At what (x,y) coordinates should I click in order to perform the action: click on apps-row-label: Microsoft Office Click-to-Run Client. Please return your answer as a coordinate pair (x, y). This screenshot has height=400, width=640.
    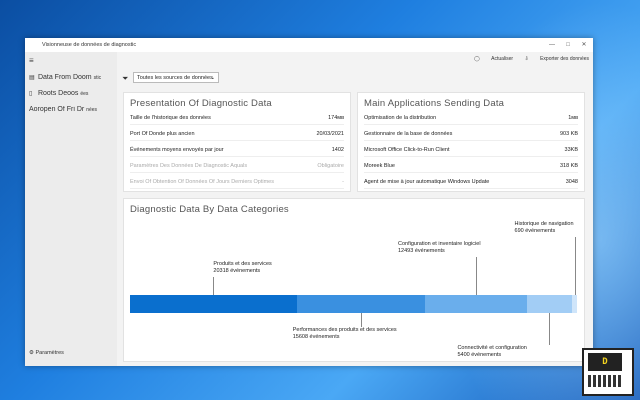
    Looking at the image, I should click on (407, 150).